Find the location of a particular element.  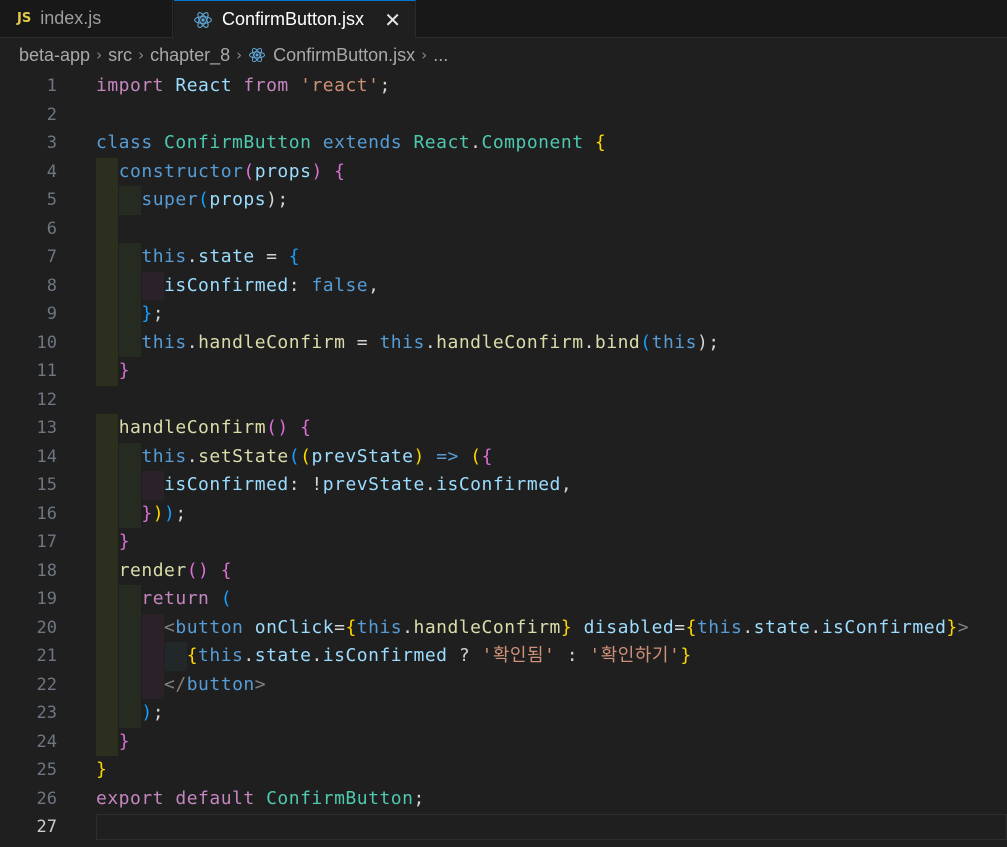

code-text: render() { is located at coordinates (175, 570).